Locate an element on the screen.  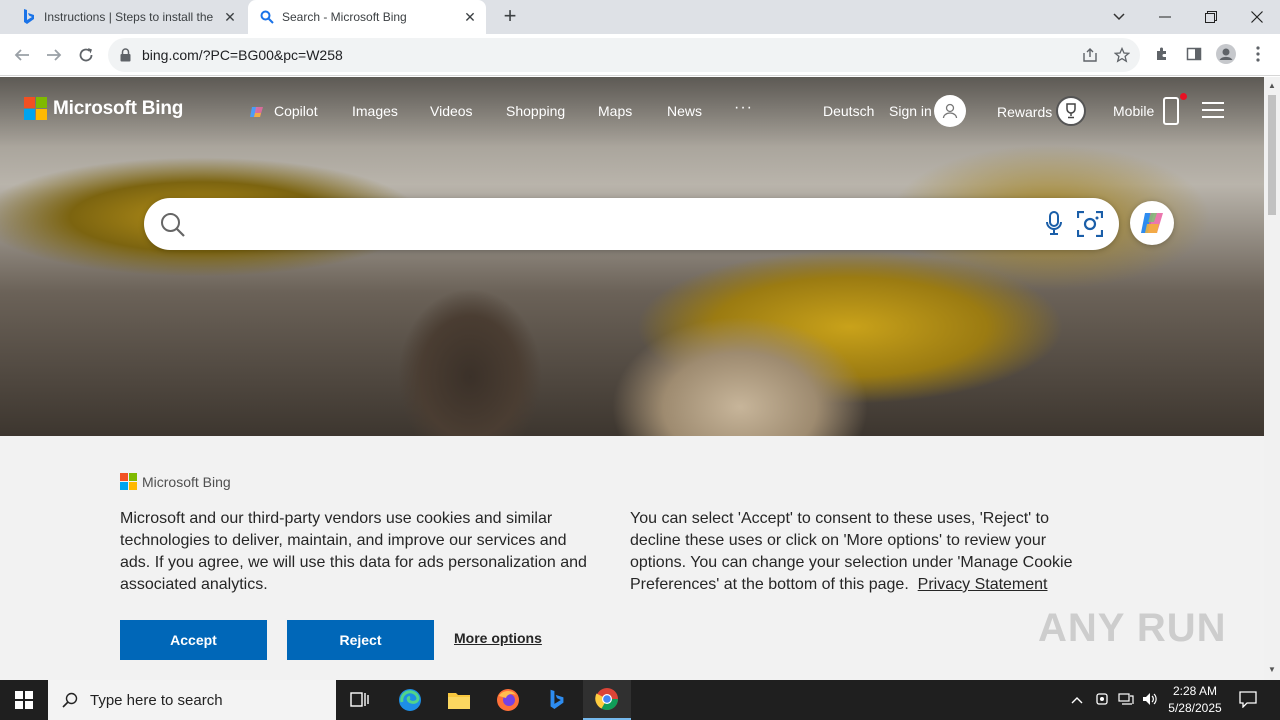
reject-button: Reject is located at coordinates (360, 640).